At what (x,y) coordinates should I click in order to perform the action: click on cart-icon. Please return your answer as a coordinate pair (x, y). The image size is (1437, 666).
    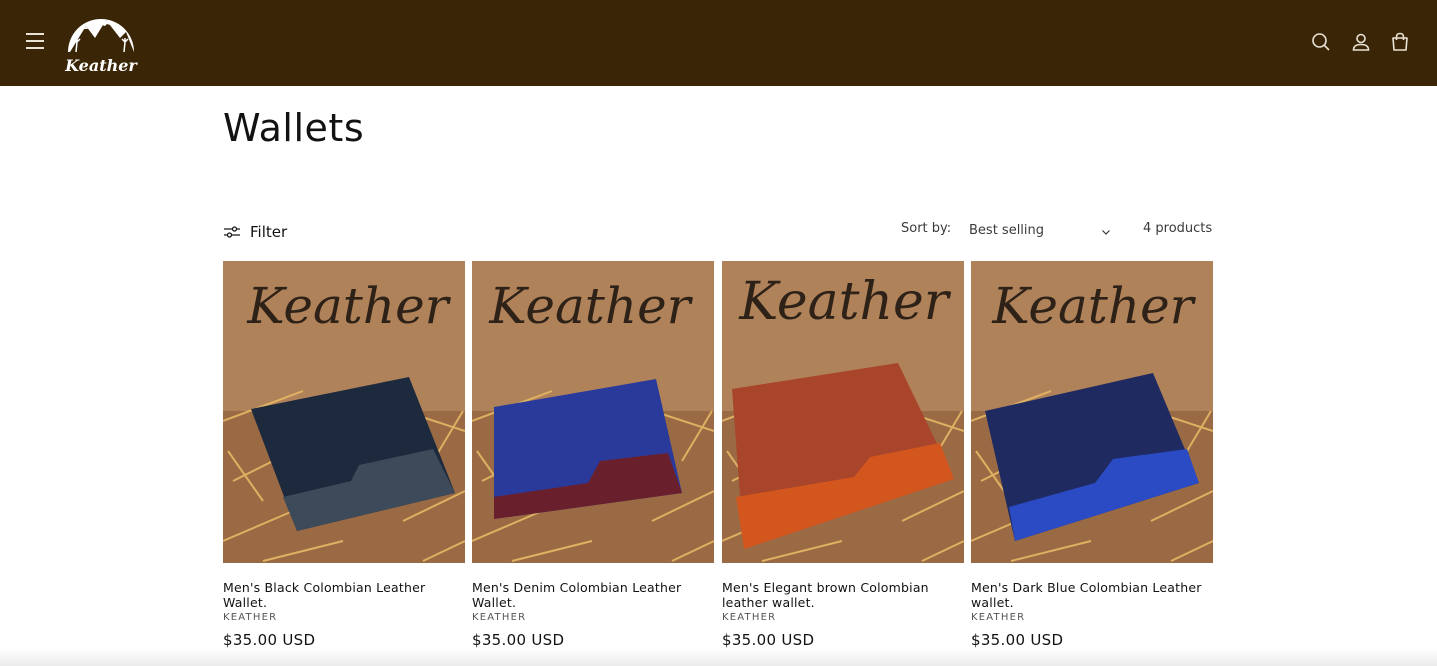
    Looking at the image, I should click on (1400, 42).